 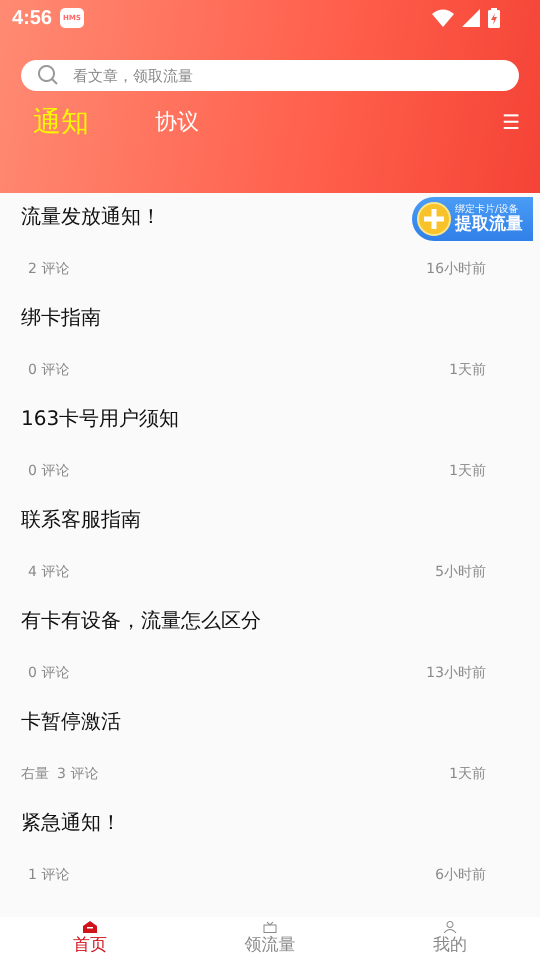 What do you see at coordinates (90, 927) in the screenshot?
I see `home-icon` at bounding box center [90, 927].